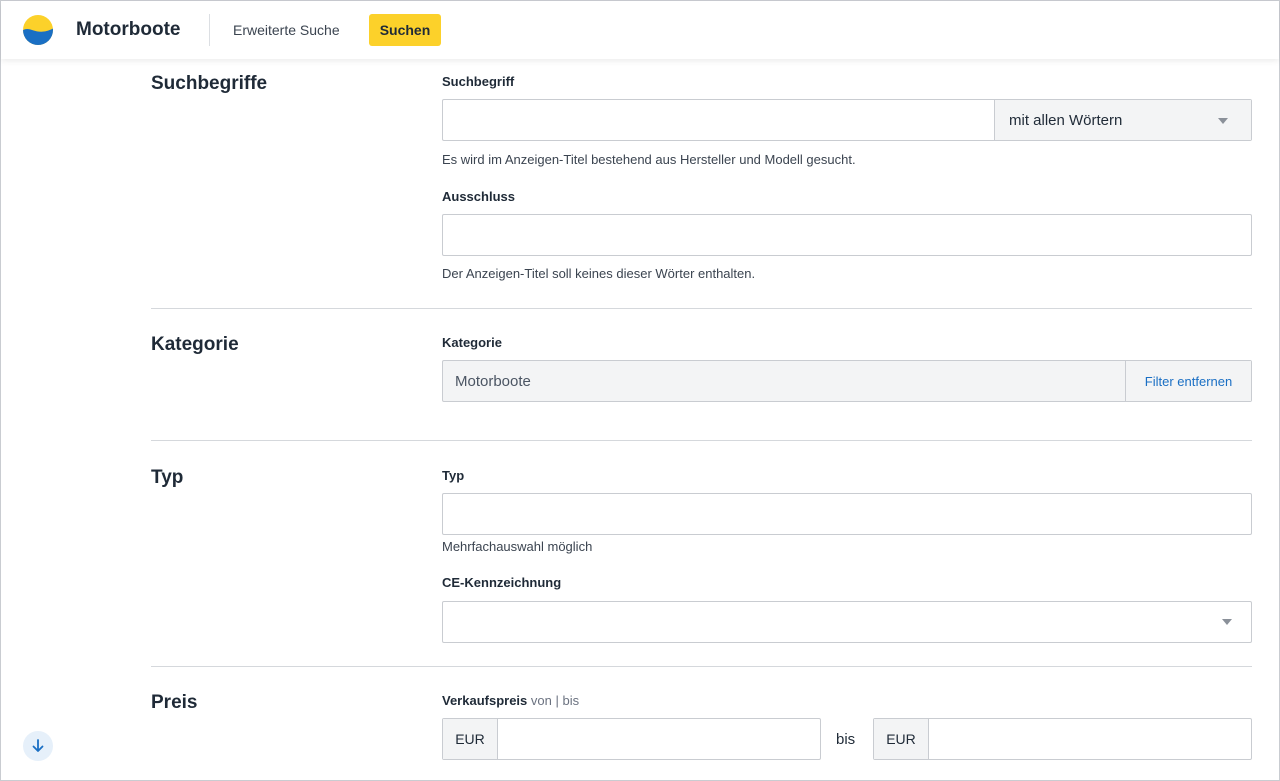 The width and height of the screenshot is (1280, 781). What do you see at coordinates (901, 739) in the screenshot?
I see `currency-to: EUR` at bounding box center [901, 739].